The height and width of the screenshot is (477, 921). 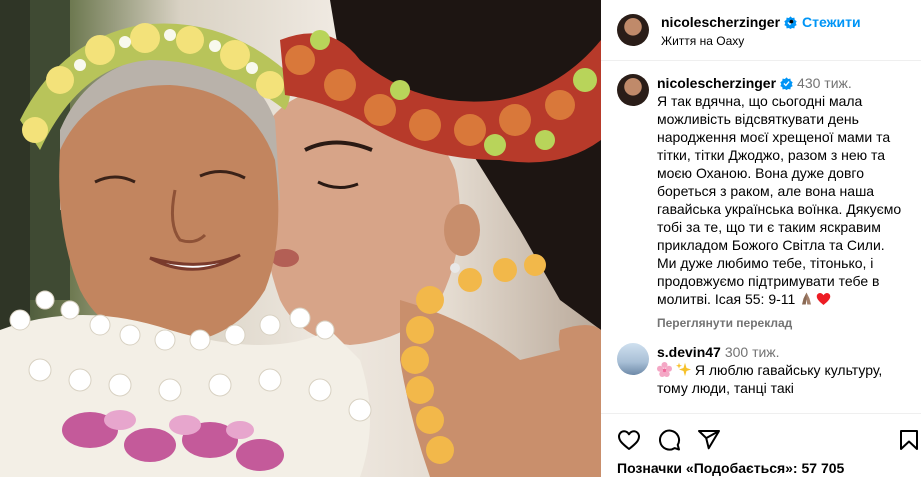 I want to click on caption-author-avatar, so click(x=633, y=90).